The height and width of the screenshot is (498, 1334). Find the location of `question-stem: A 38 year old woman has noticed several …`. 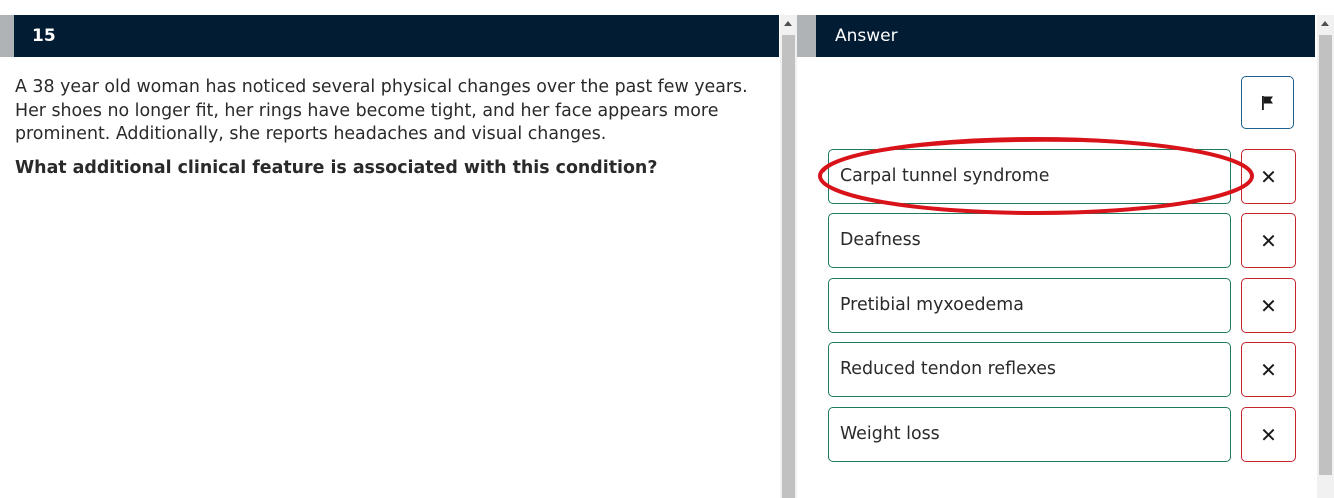

question-stem: A 38 year old woman has noticed several … is located at coordinates (381, 110).